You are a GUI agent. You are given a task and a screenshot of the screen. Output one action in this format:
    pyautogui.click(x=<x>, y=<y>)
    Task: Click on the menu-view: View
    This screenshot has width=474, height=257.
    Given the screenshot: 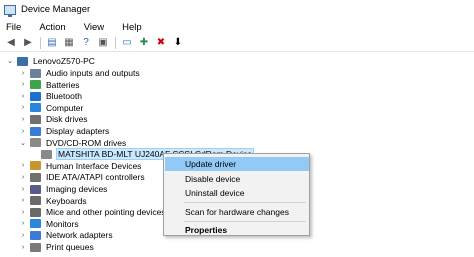 What is the action you would take?
    pyautogui.click(x=94, y=27)
    